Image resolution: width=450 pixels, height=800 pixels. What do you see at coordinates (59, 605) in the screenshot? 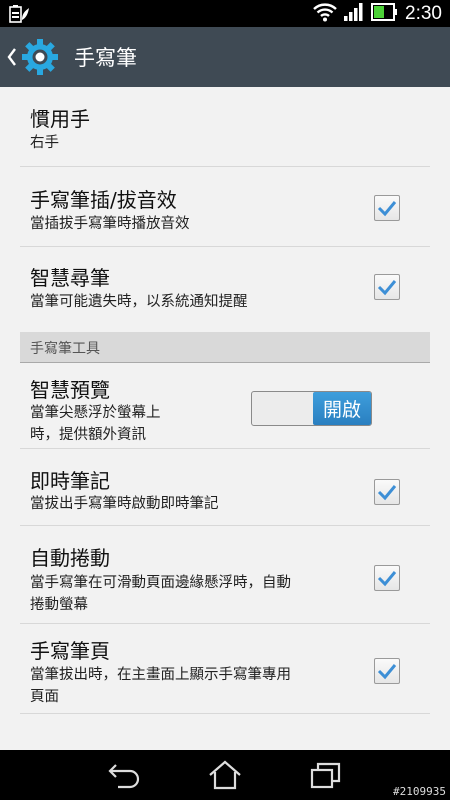
I see `pref-summary-line: 捲動螢幕` at bounding box center [59, 605].